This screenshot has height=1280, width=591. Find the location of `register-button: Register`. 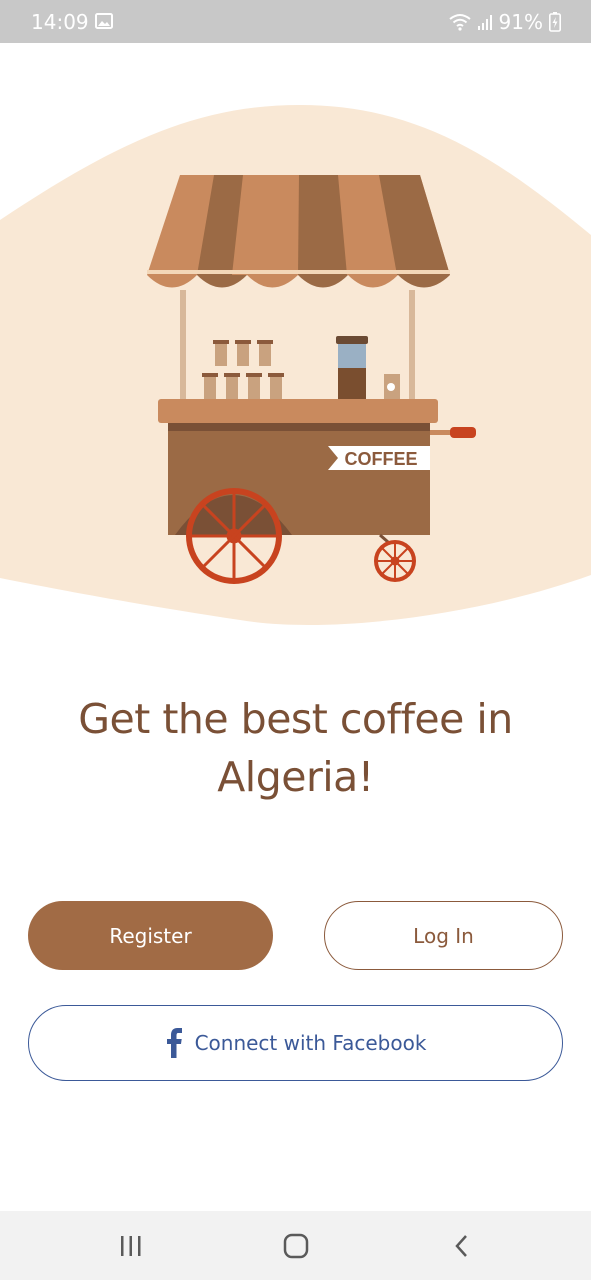

register-button: Register is located at coordinates (150, 935).